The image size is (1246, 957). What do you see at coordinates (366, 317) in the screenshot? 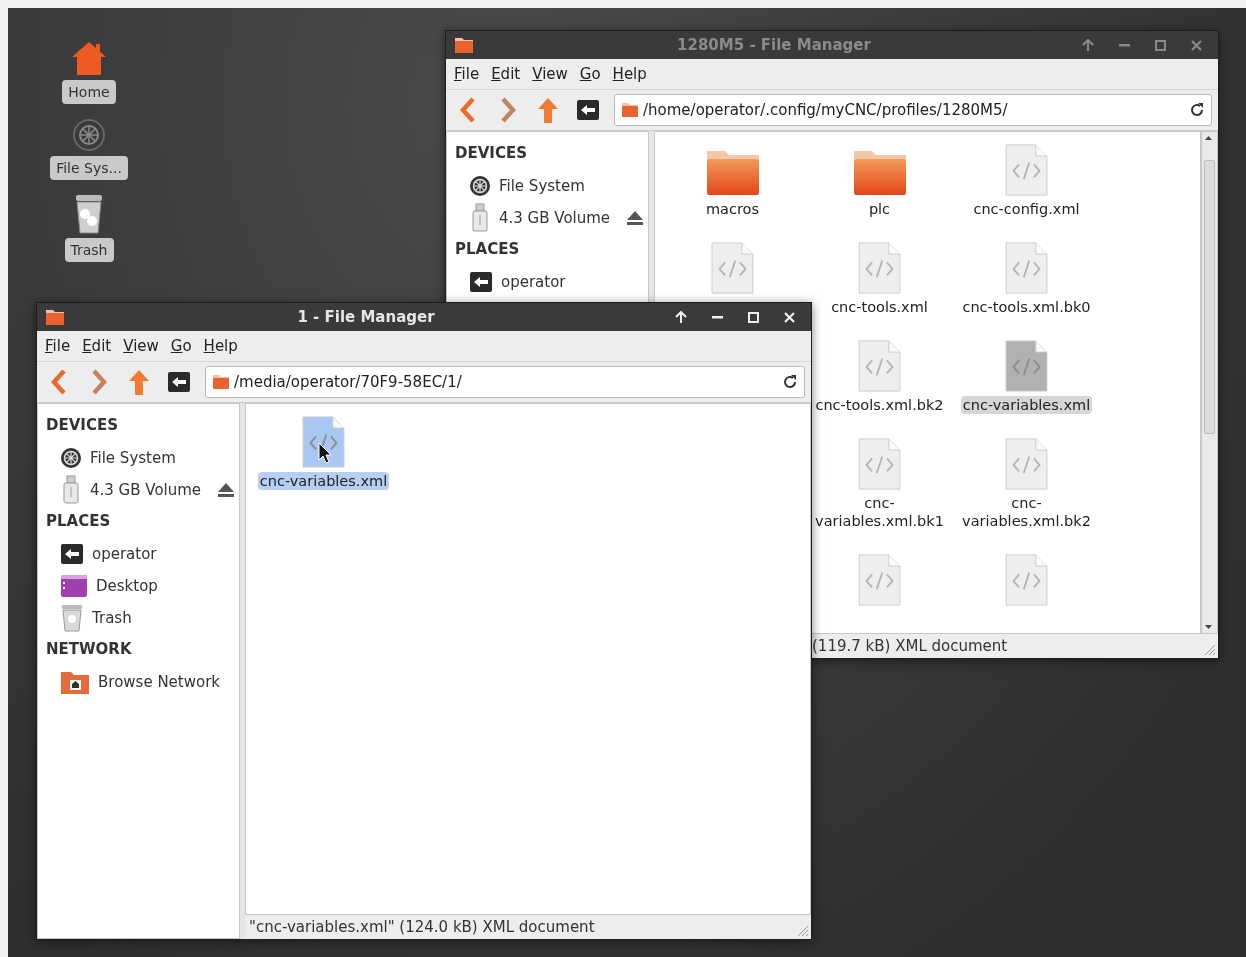
I see `window-title: 1 - File Manager` at bounding box center [366, 317].